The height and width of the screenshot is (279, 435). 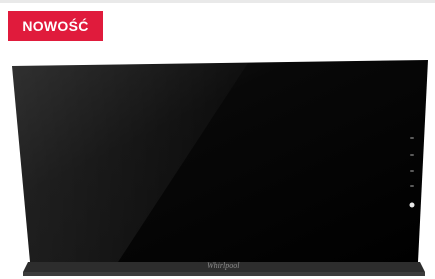 What do you see at coordinates (412, 205) in the screenshot?
I see `power-icon` at bounding box center [412, 205].